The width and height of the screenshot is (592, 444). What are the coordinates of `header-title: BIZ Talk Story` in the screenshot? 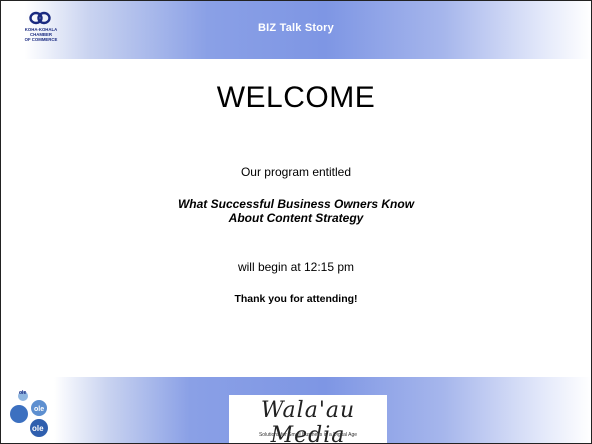 It's located at (296, 28).